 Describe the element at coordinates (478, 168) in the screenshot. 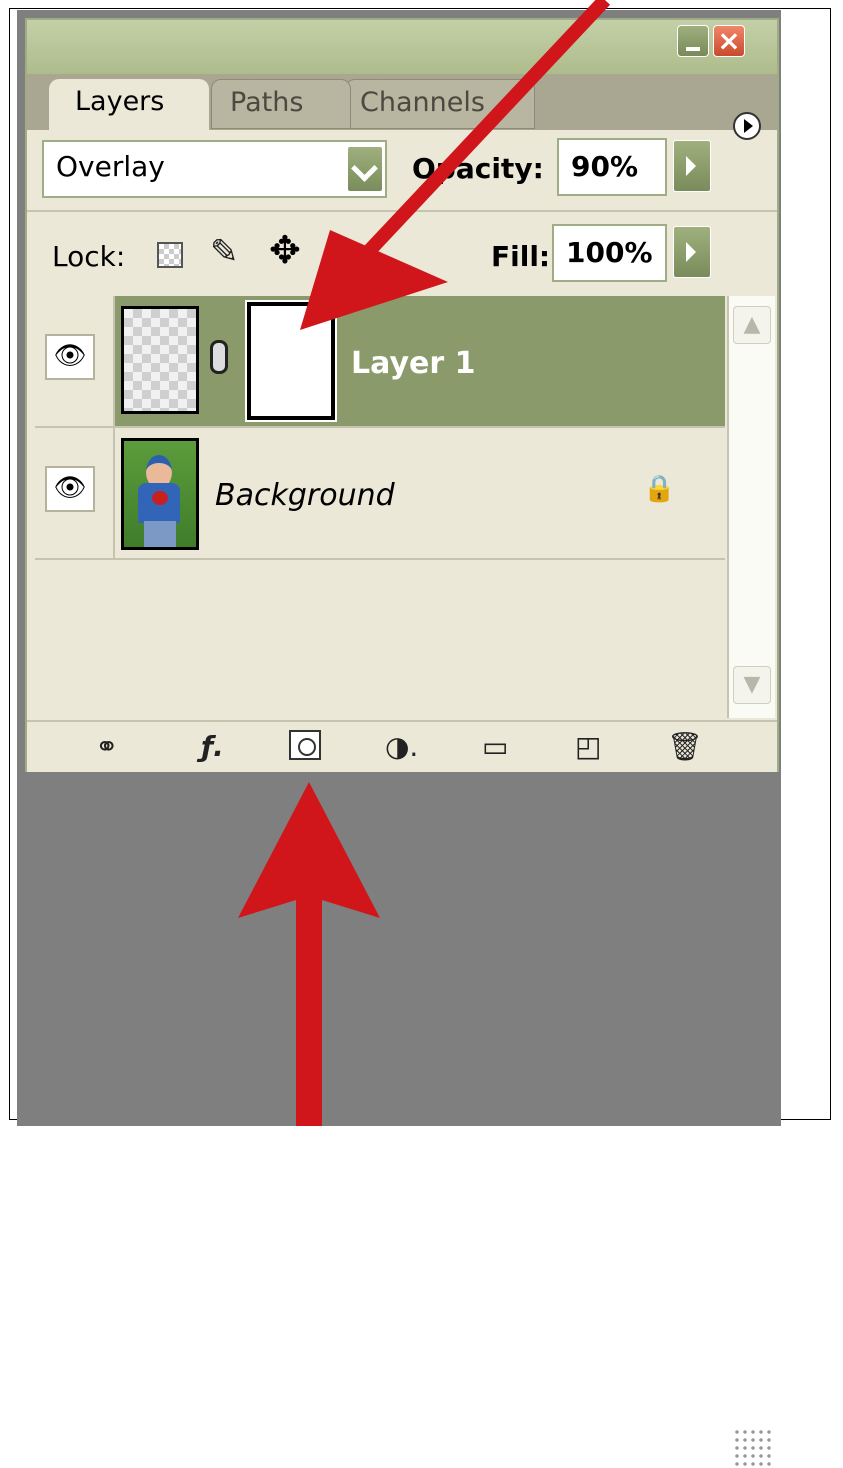

I see `opacity-label: Opacity:` at that location.